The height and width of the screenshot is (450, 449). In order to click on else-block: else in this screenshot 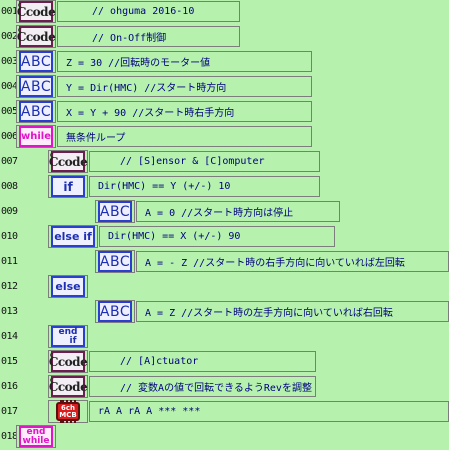, I will do `click(68, 286)`.